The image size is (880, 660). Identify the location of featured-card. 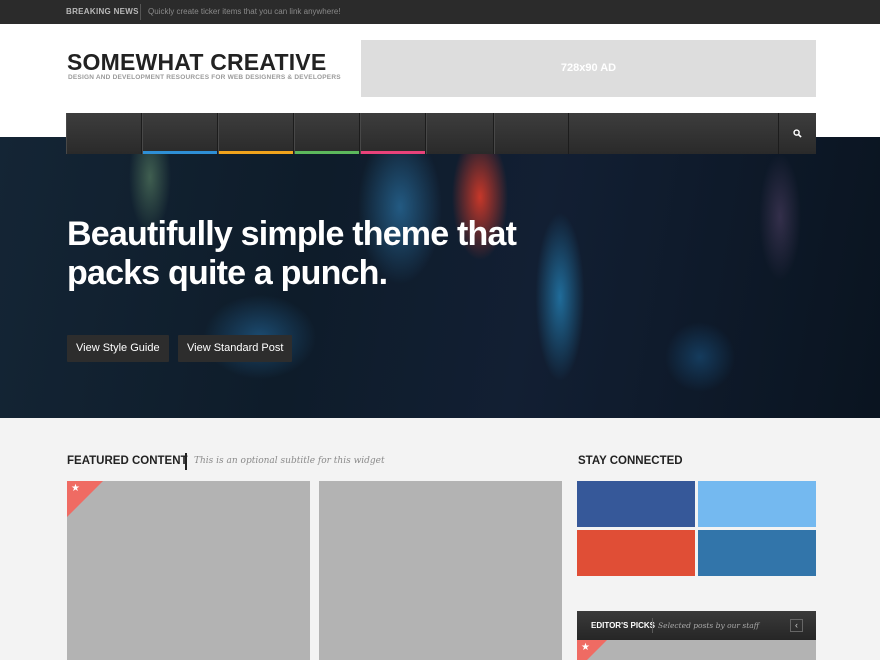
(440, 570).